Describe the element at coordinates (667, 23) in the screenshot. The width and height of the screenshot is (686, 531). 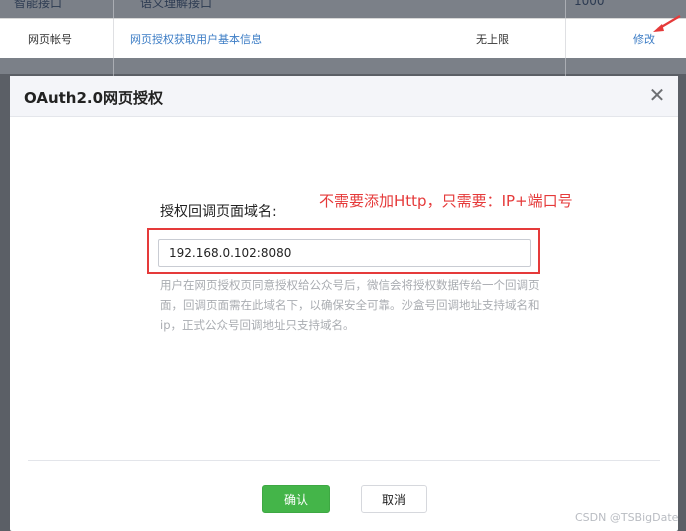
I see `annotation-arrow-icon` at that location.